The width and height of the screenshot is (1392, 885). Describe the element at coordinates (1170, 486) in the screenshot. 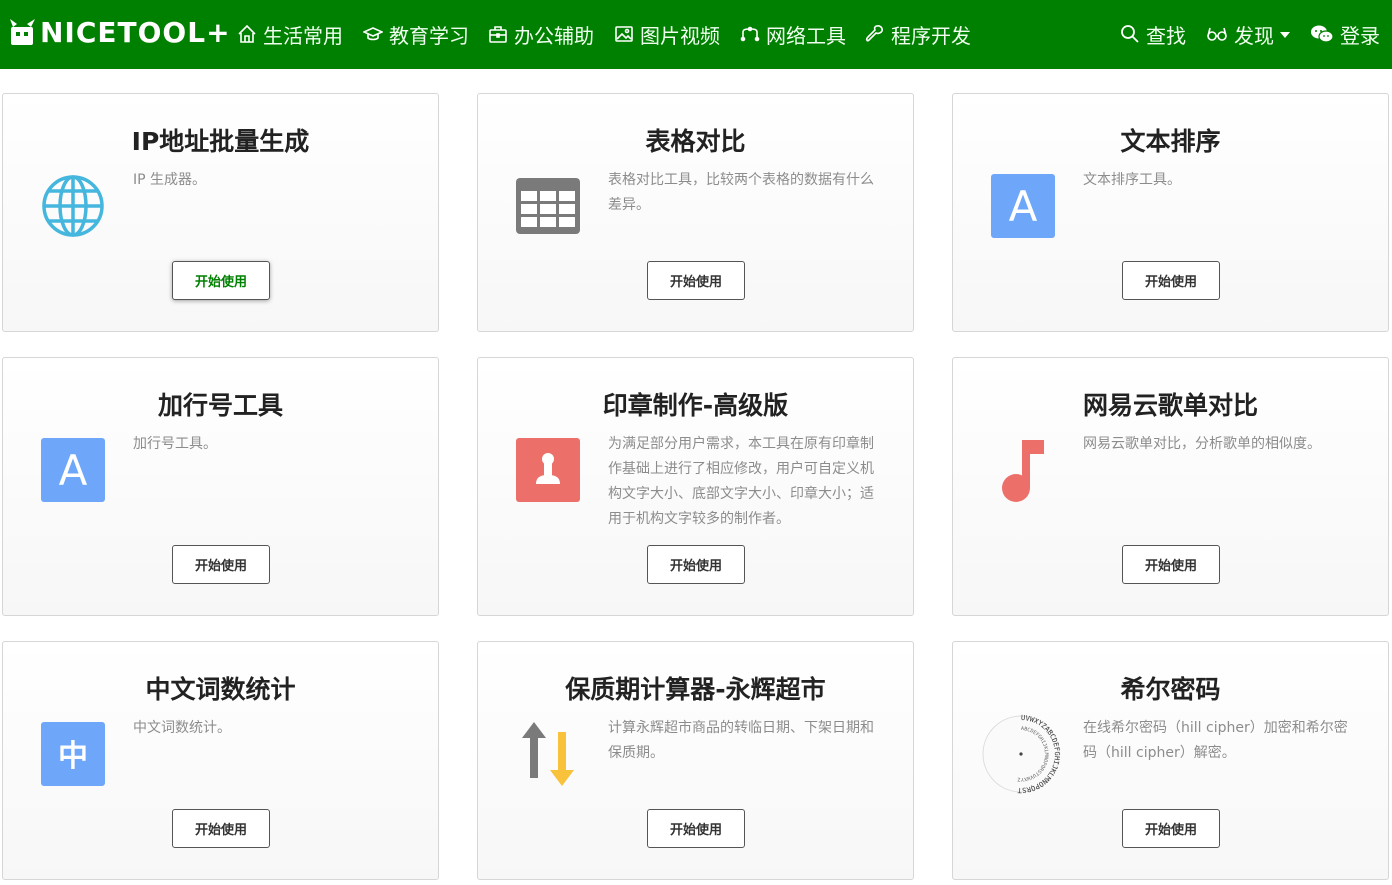

I see `tool-card: 网易云歌单对比 网易云歌单对比，分析歌单的相似度。 开始使用` at that location.